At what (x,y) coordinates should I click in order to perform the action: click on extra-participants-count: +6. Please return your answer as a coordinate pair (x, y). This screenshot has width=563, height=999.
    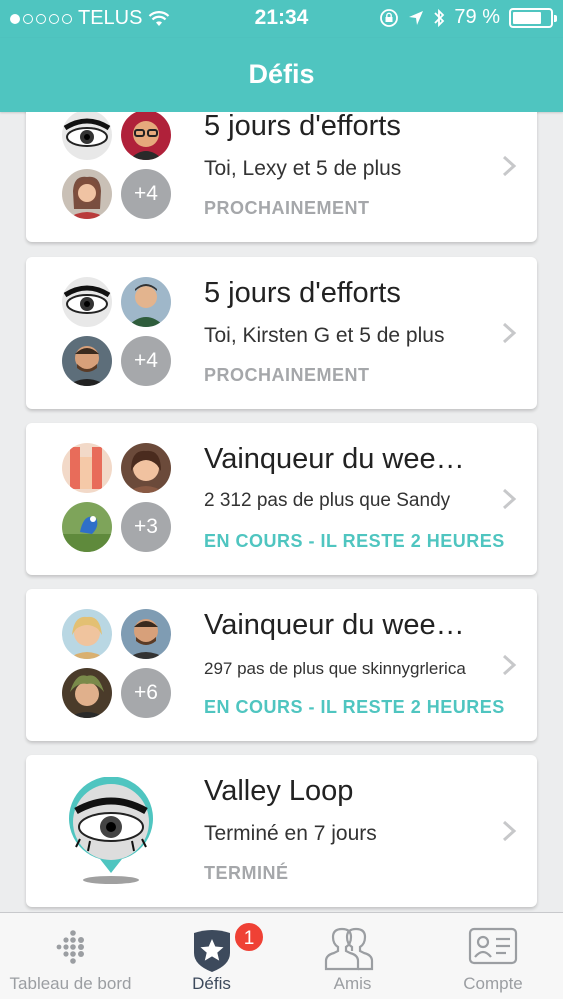
    Looking at the image, I should click on (146, 693).